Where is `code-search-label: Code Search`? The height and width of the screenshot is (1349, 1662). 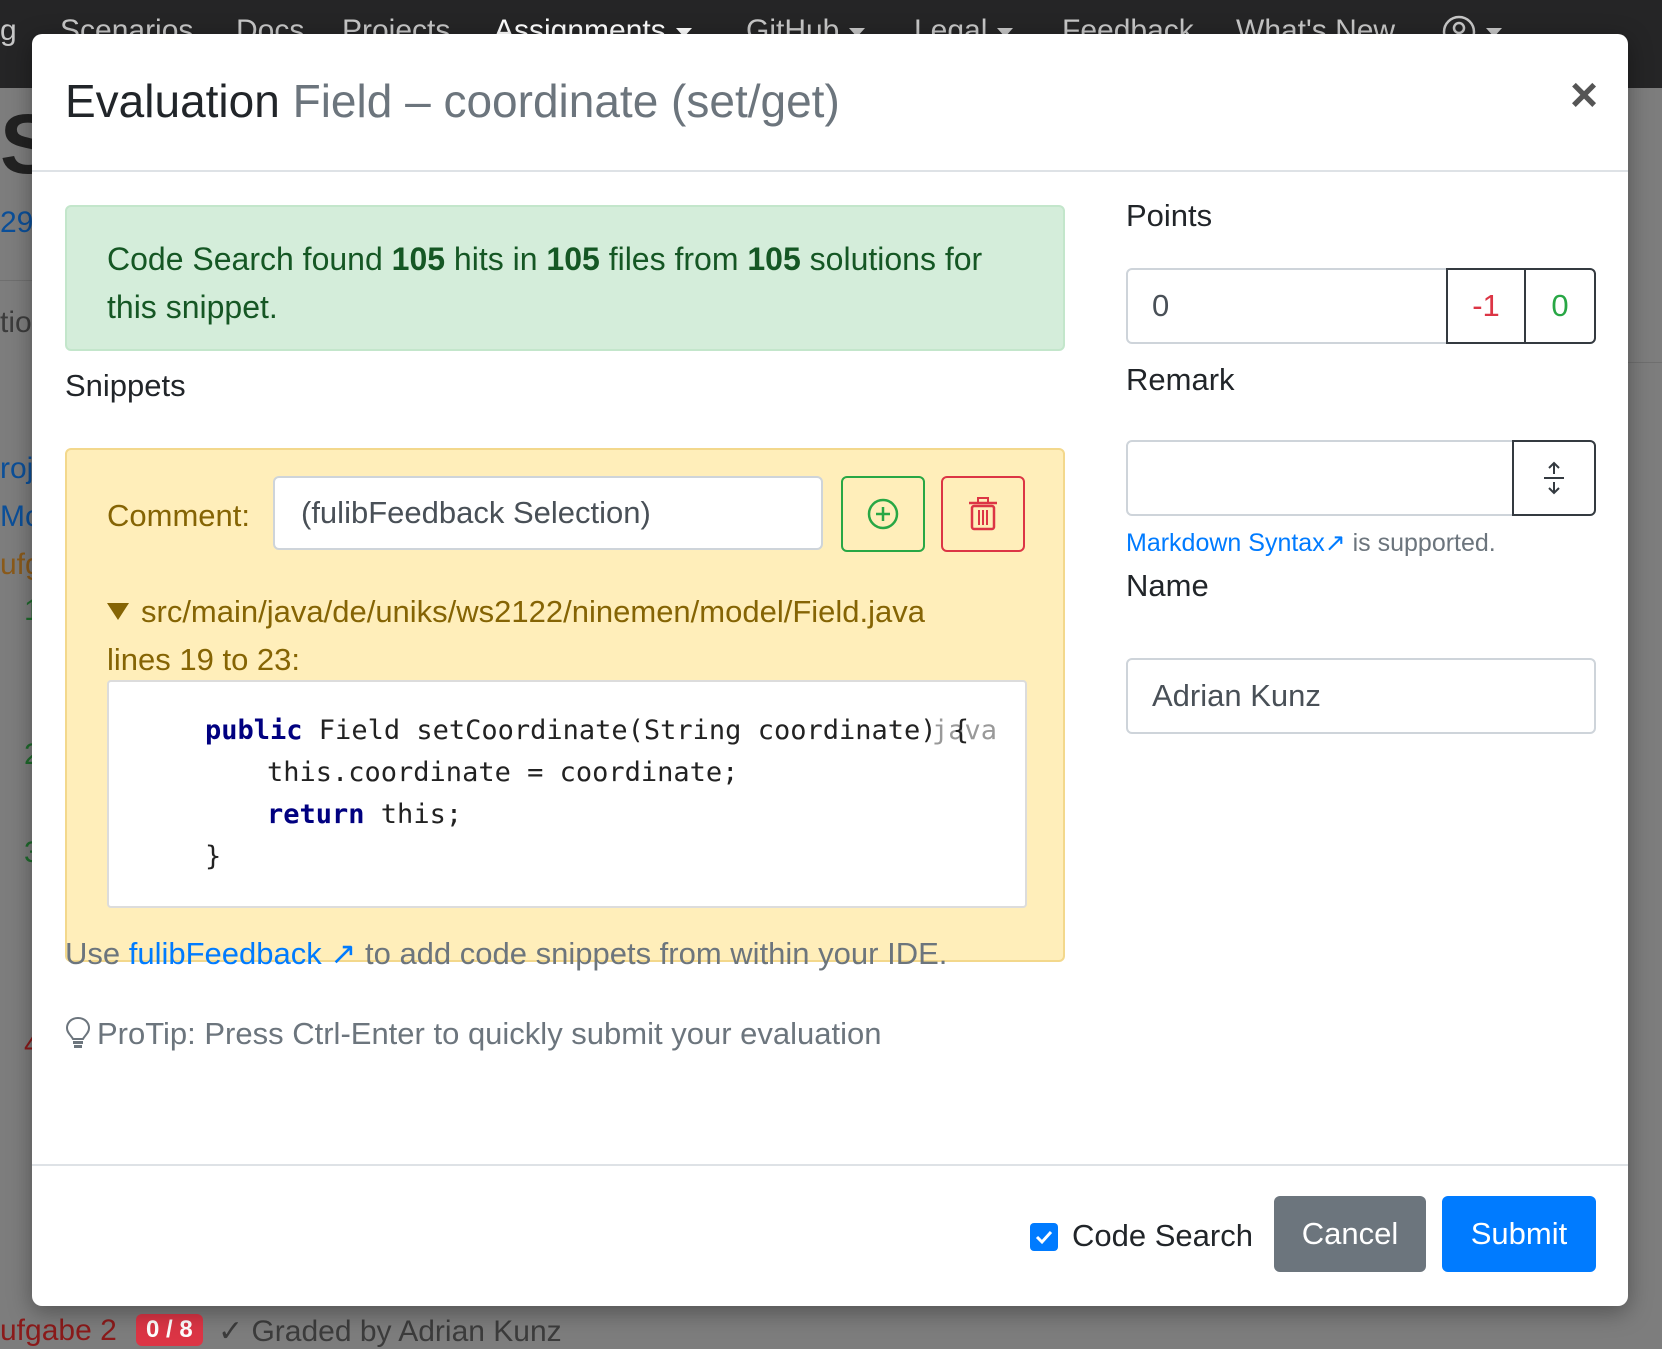
code-search-label: Code Search is located at coordinates (1162, 1236).